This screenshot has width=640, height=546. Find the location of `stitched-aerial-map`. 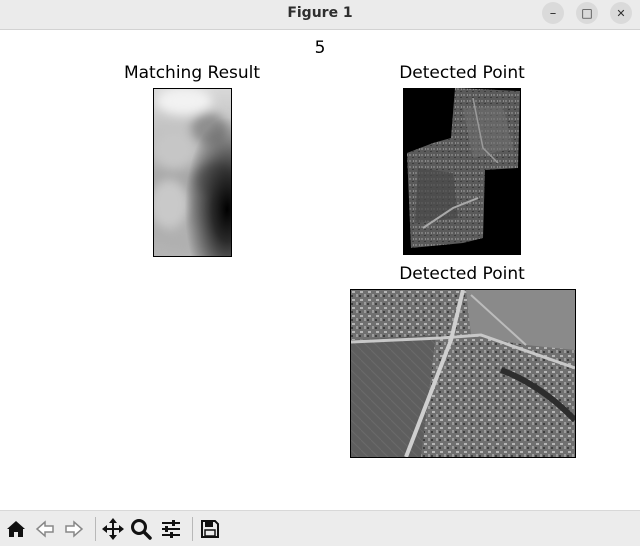

stitched-aerial-map is located at coordinates (462, 171).